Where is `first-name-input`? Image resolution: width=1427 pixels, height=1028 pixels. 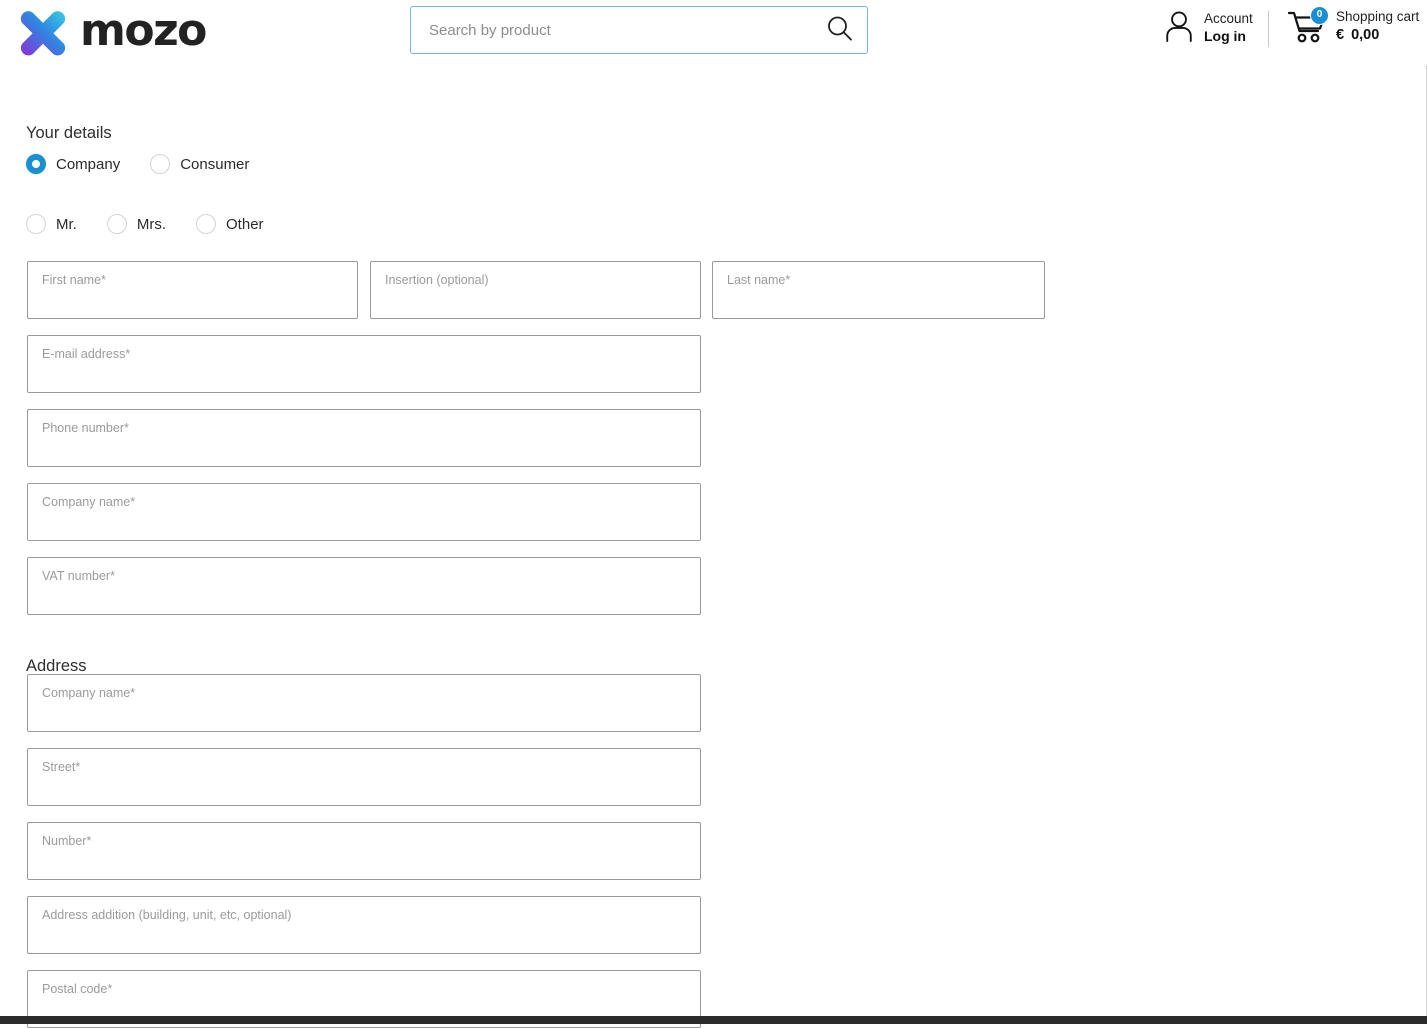 first-name-input is located at coordinates (192, 290).